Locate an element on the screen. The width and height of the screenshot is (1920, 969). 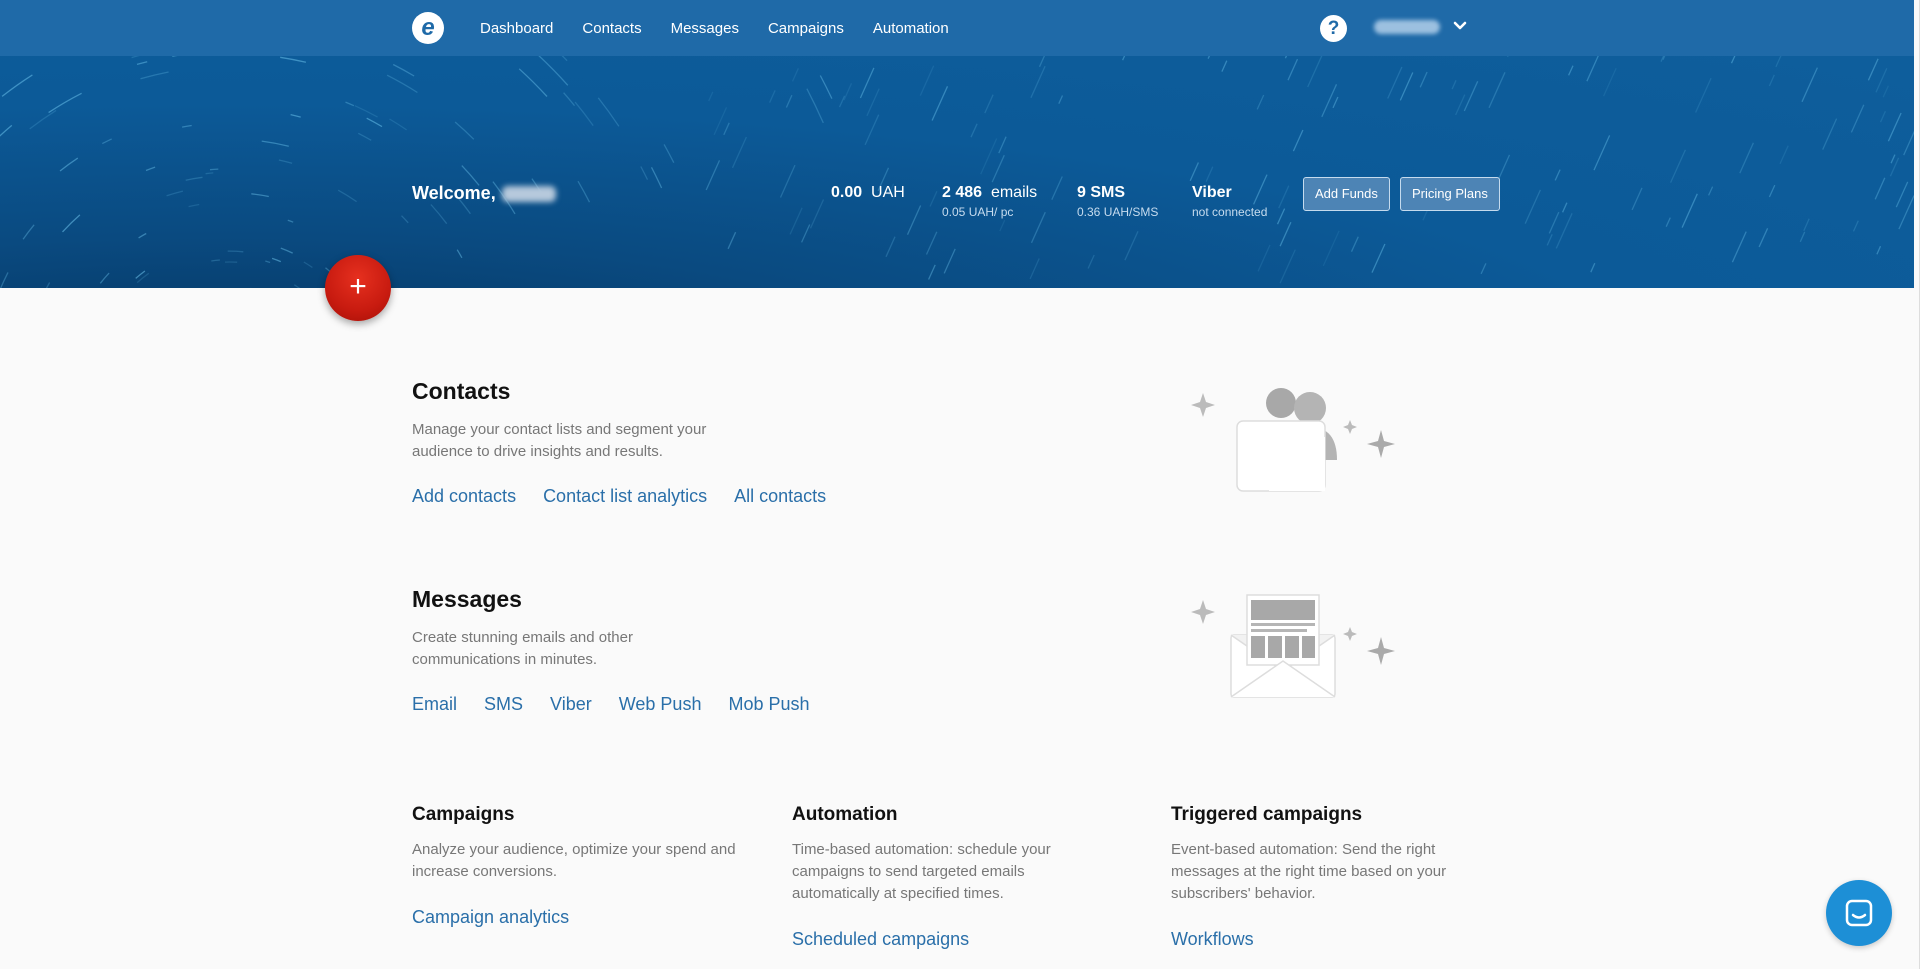
emails-value: 2 486 is located at coordinates (962, 192).